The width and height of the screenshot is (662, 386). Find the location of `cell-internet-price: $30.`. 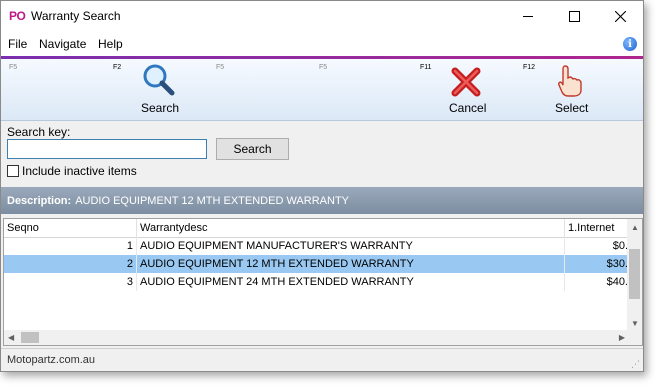

cell-internet-price: $30. is located at coordinates (597, 264).